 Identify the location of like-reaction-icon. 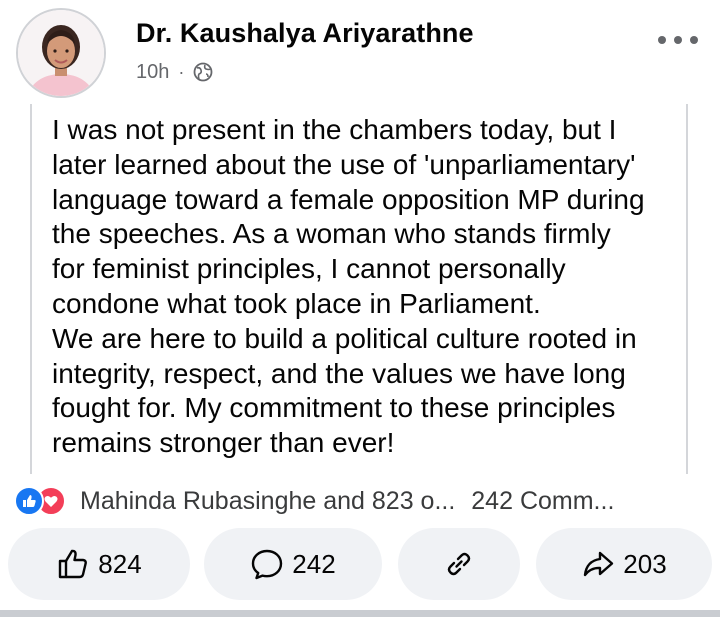
(29, 501).